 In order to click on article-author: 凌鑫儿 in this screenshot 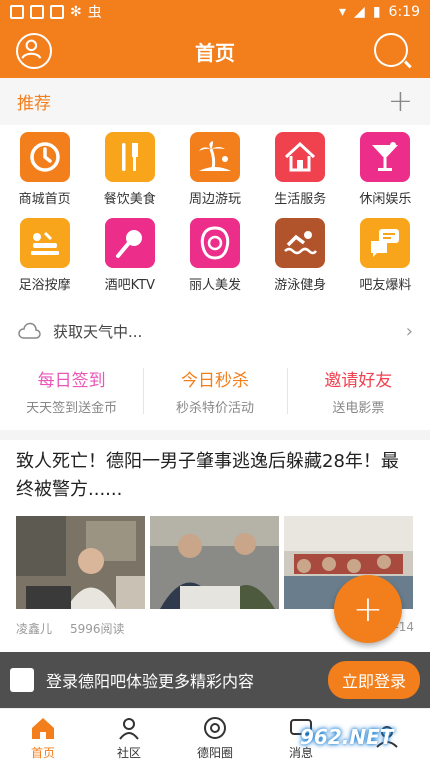, I will do `click(34, 629)`.